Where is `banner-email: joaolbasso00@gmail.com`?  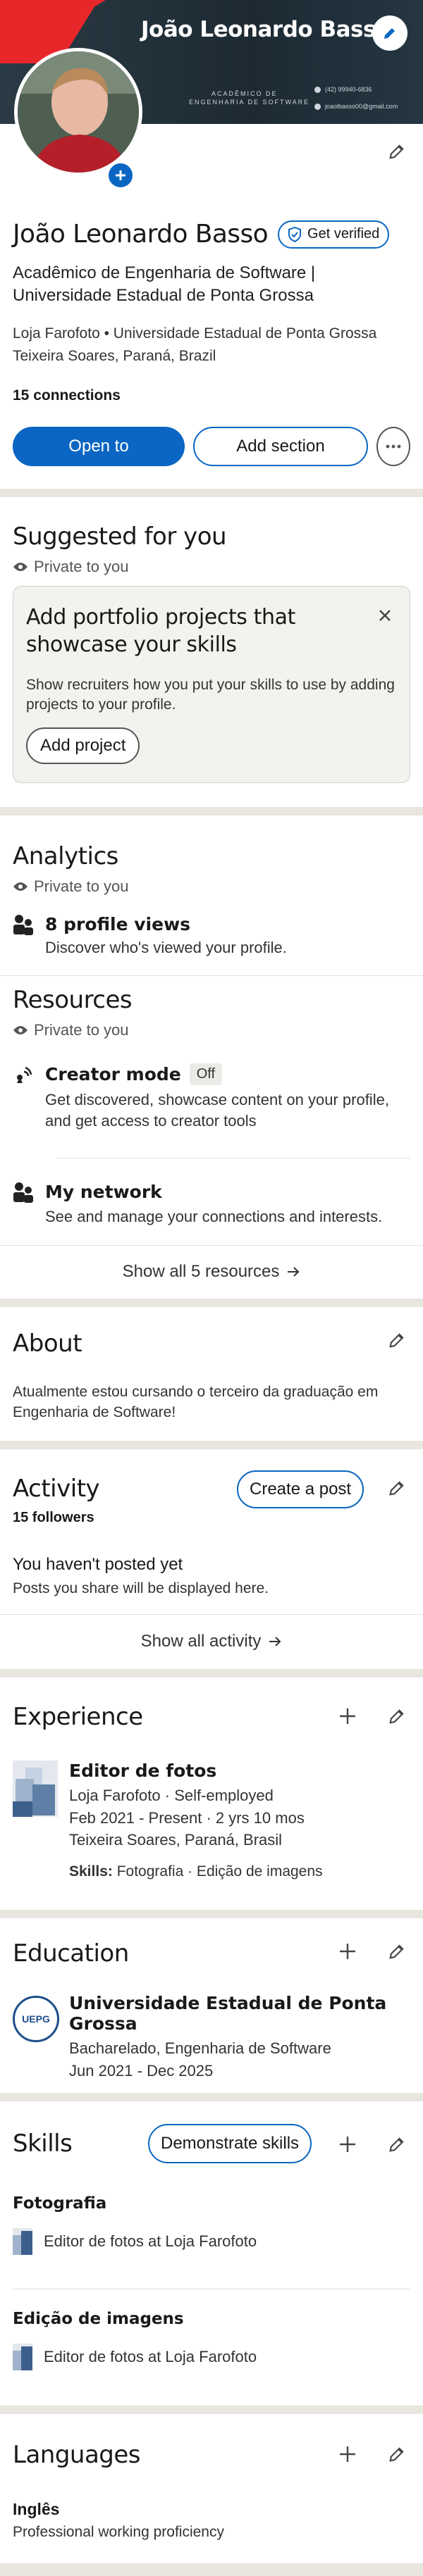
banner-email: joaolbasso00@gmail.com is located at coordinates (356, 106).